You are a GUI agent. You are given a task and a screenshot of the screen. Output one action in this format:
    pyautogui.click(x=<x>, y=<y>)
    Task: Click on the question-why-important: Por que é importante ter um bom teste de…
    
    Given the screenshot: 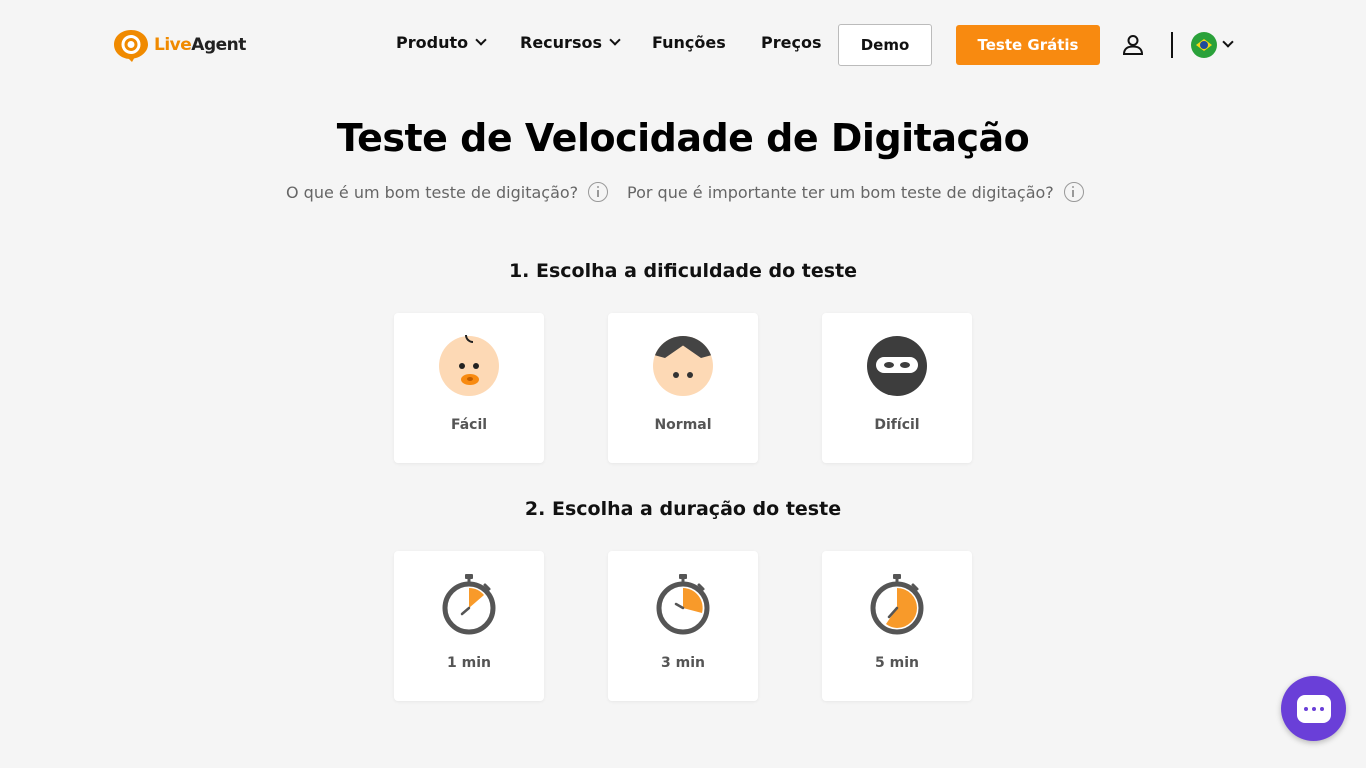 What is the action you would take?
    pyautogui.click(x=855, y=192)
    